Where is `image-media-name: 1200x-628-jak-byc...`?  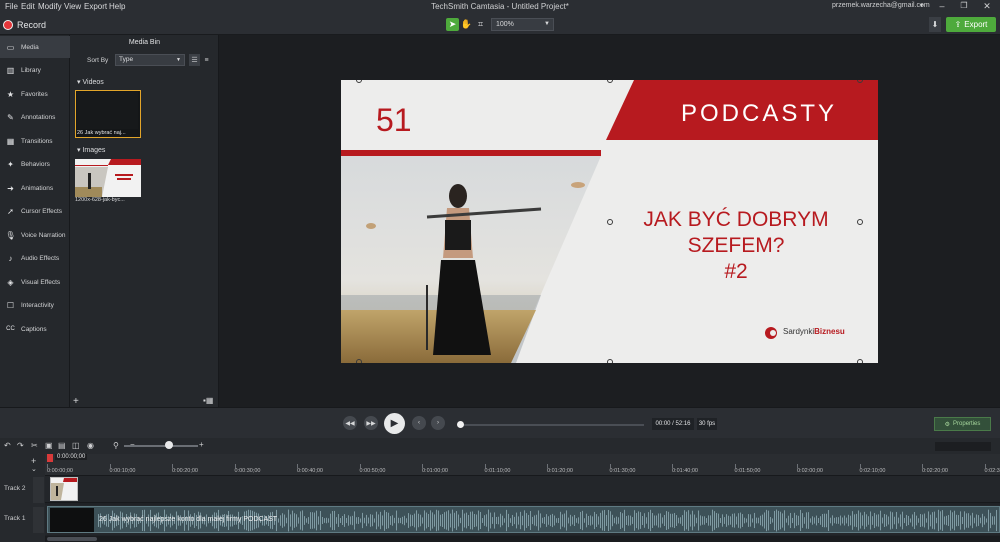 image-media-name: 1200x-628-jak-byc... is located at coordinates (100, 200).